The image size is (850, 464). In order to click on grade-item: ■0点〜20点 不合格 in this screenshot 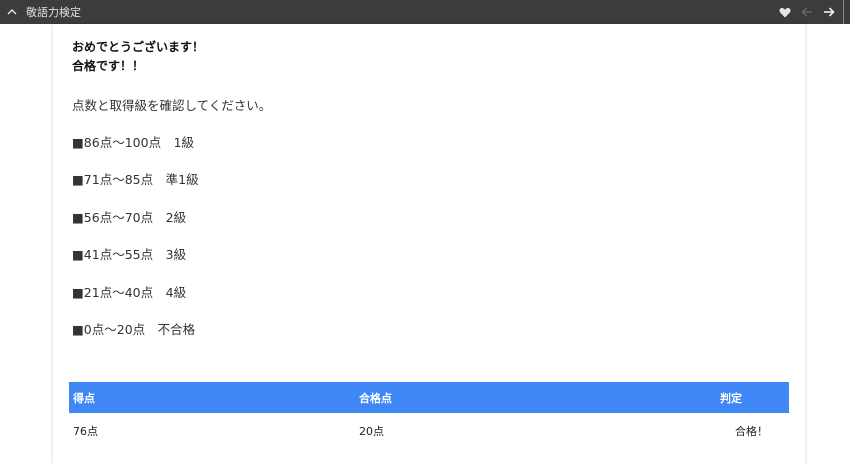, I will do `click(134, 329)`.